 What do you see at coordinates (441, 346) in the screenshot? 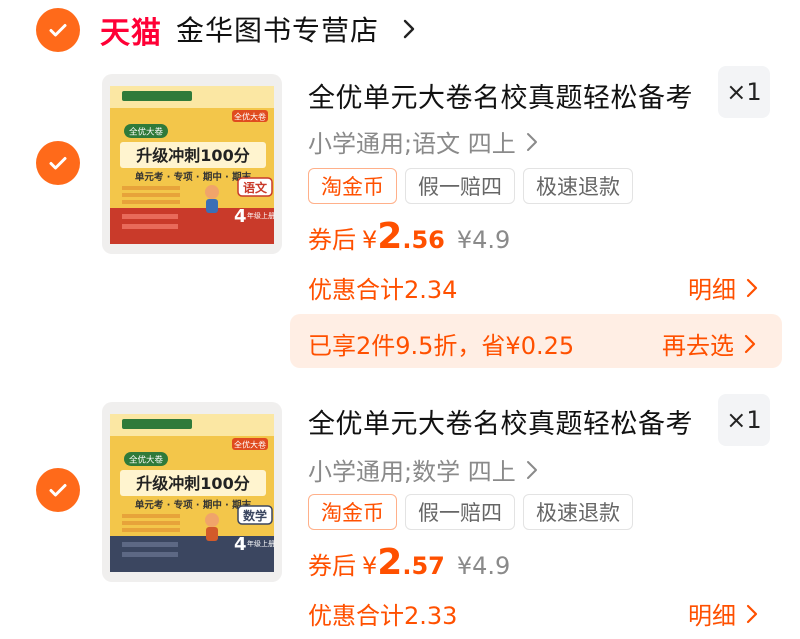
I see `promo-text: 已享2件9.5折，省¥0.25` at bounding box center [441, 346].